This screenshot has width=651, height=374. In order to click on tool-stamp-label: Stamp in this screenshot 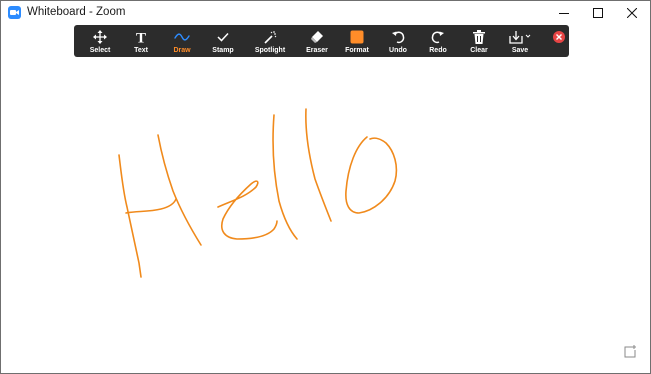, I will do `click(223, 50)`.